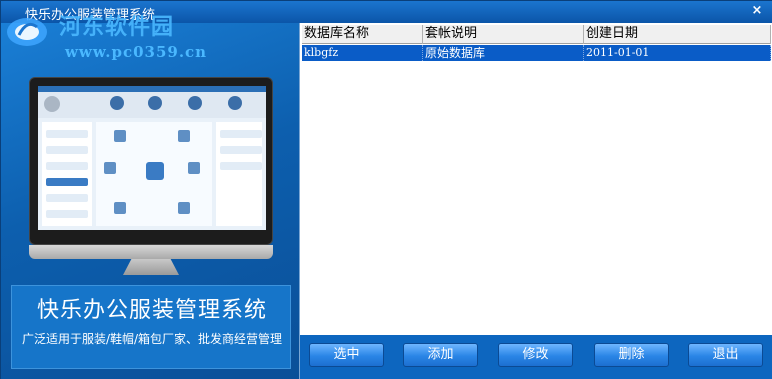  I want to click on screen-right-panel, so click(239, 174).